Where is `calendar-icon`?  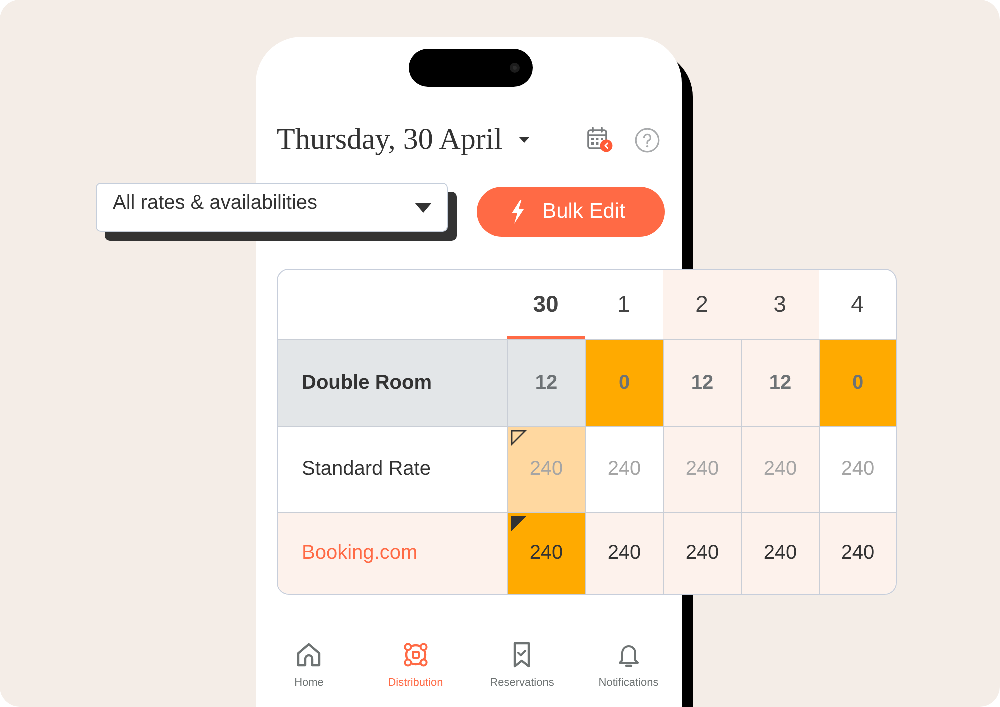
calendar-icon is located at coordinates (600, 140).